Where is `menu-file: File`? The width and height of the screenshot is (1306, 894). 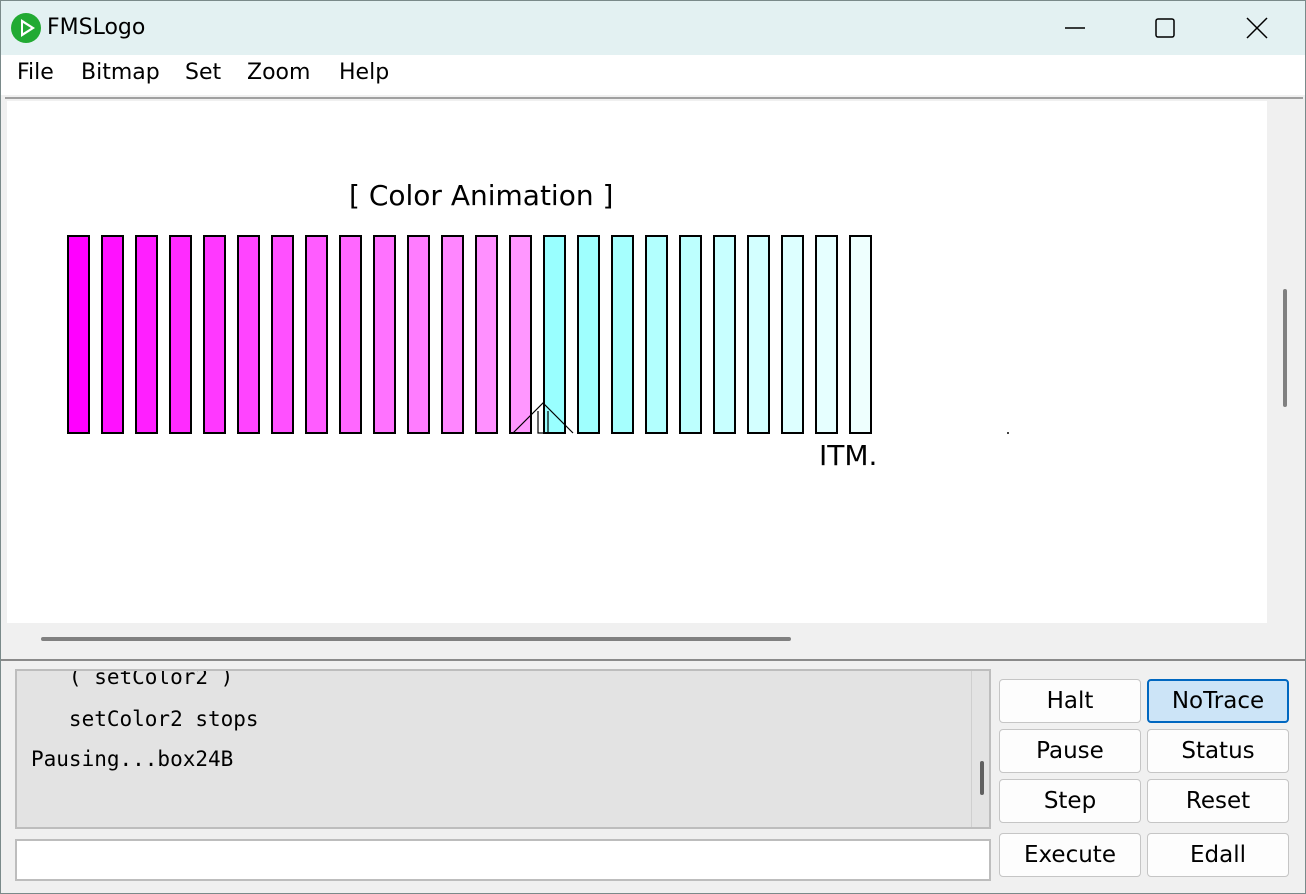 menu-file: File is located at coordinates (35, 72).